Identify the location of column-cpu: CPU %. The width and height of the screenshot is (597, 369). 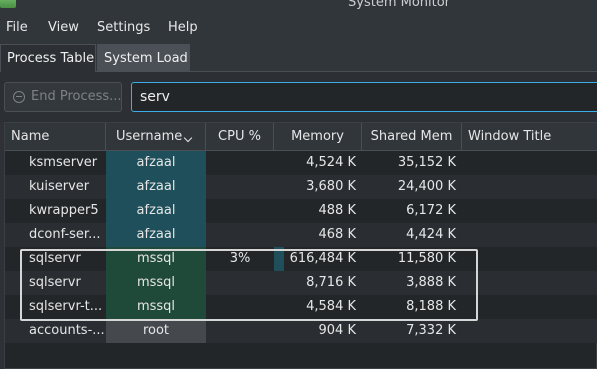
(240, 137).